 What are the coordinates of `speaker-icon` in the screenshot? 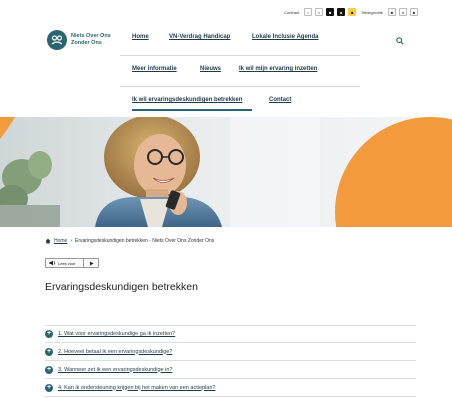 It's located at (52, 263).